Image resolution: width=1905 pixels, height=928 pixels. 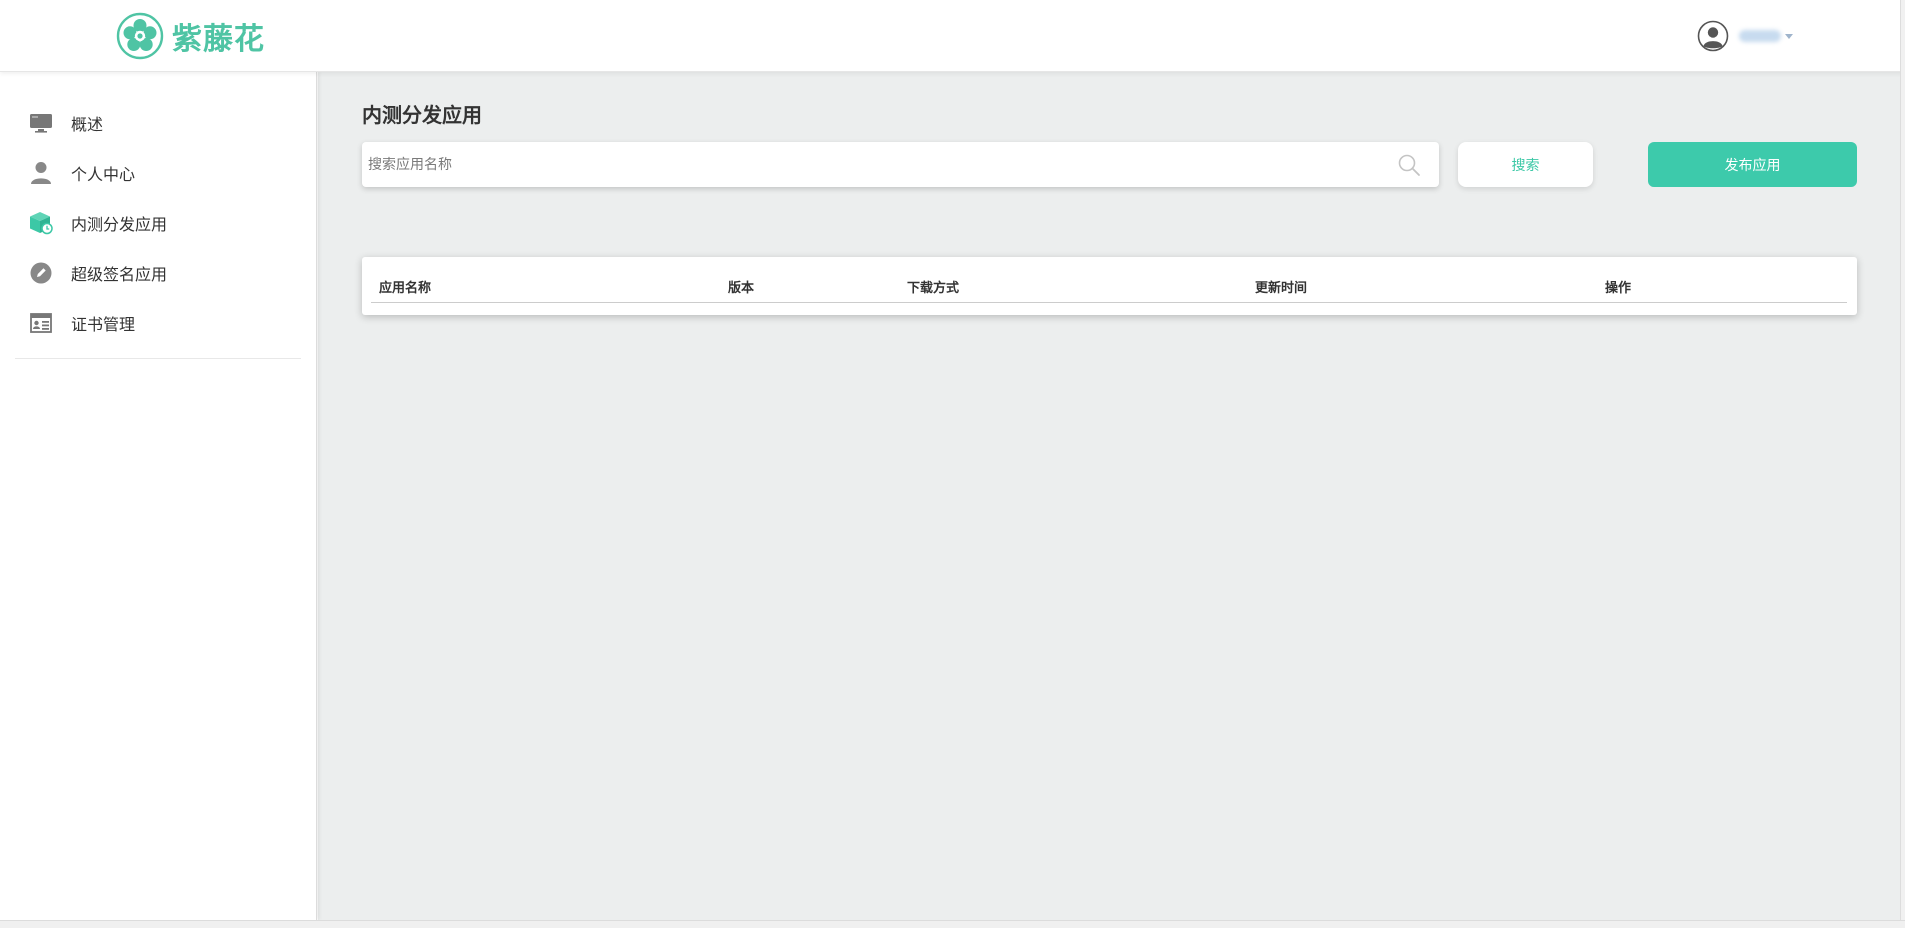 What do you see at coordinates (119, 224) in the screenshot?
I see `sidebar-item-label: 内测分发应用` at bounding box center [119, 224].